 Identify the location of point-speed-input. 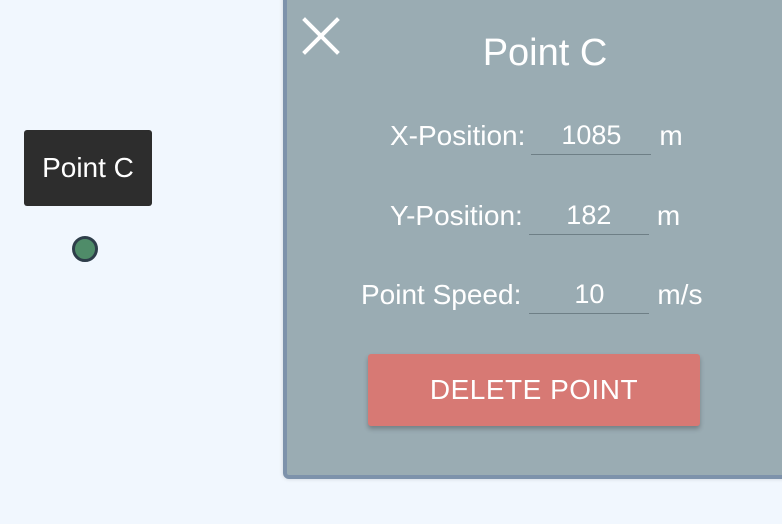
(589, 295).